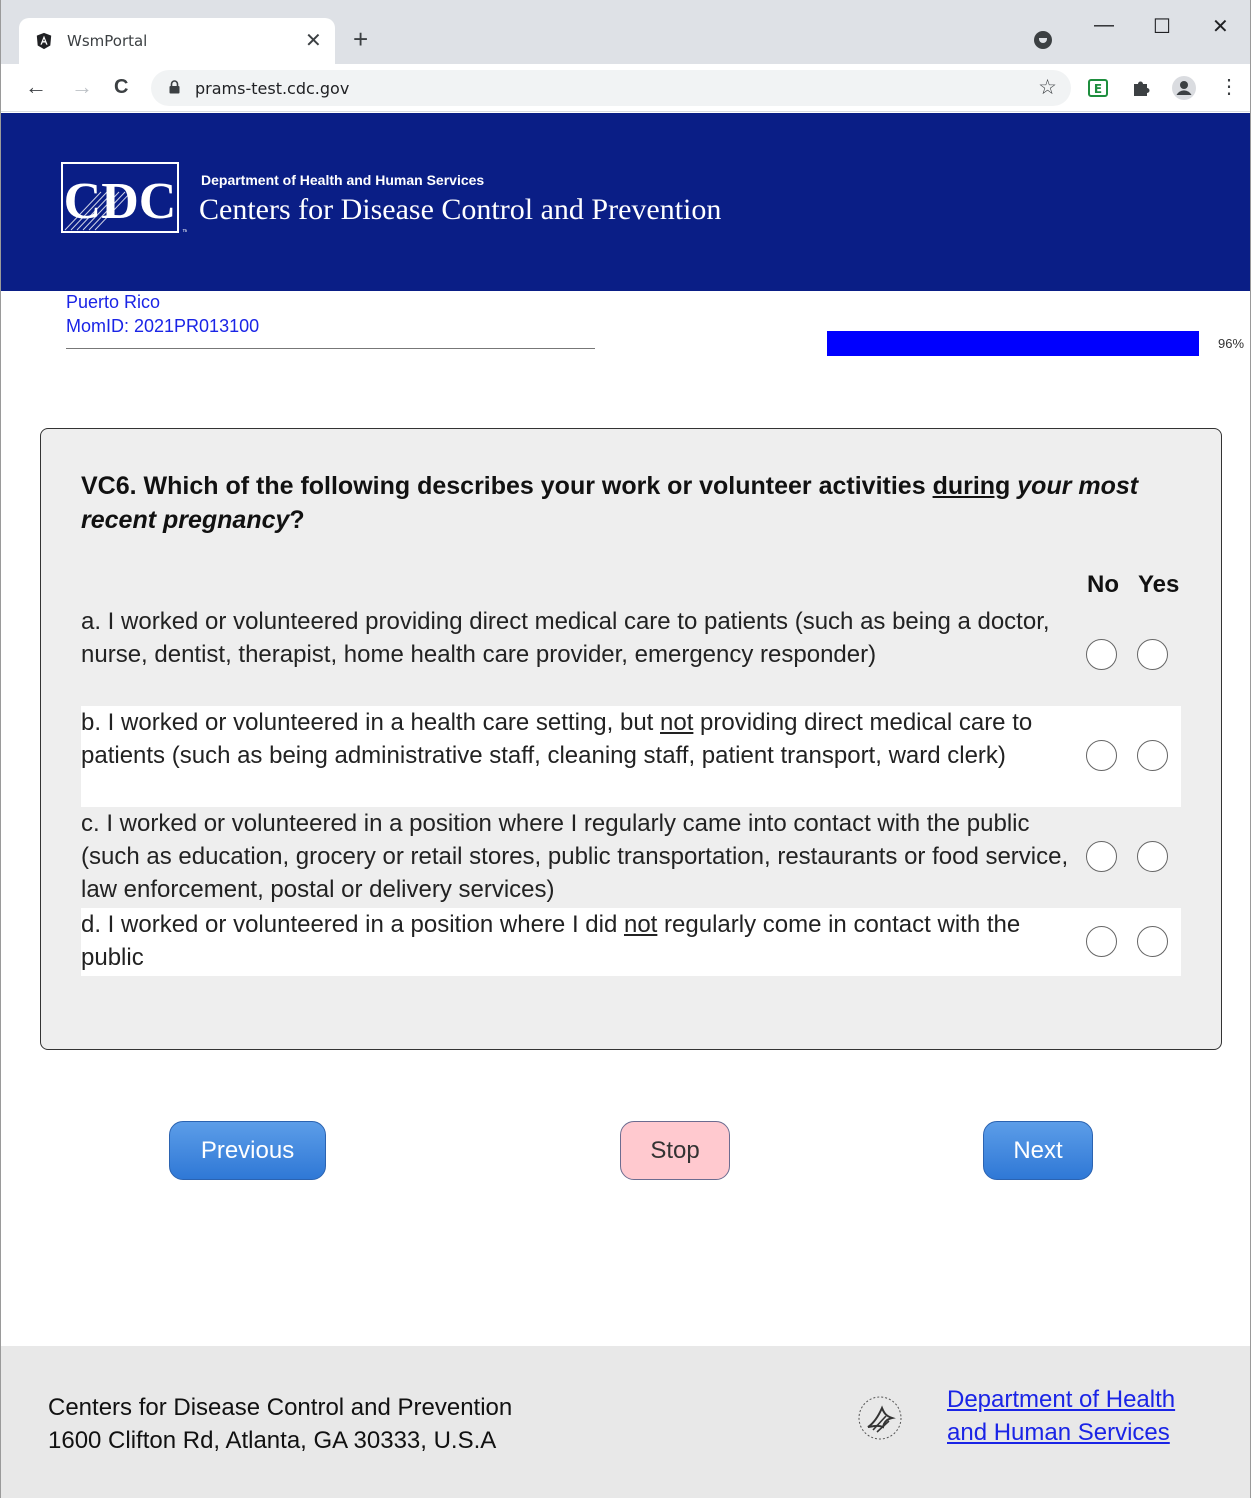 Image resolution: width=1251 pixels, height=1498 pixels. What do you see at coordinates (1047, 87) in the screenshot?
I see `star-icon: ☆` at bounding box center [1047, 87].